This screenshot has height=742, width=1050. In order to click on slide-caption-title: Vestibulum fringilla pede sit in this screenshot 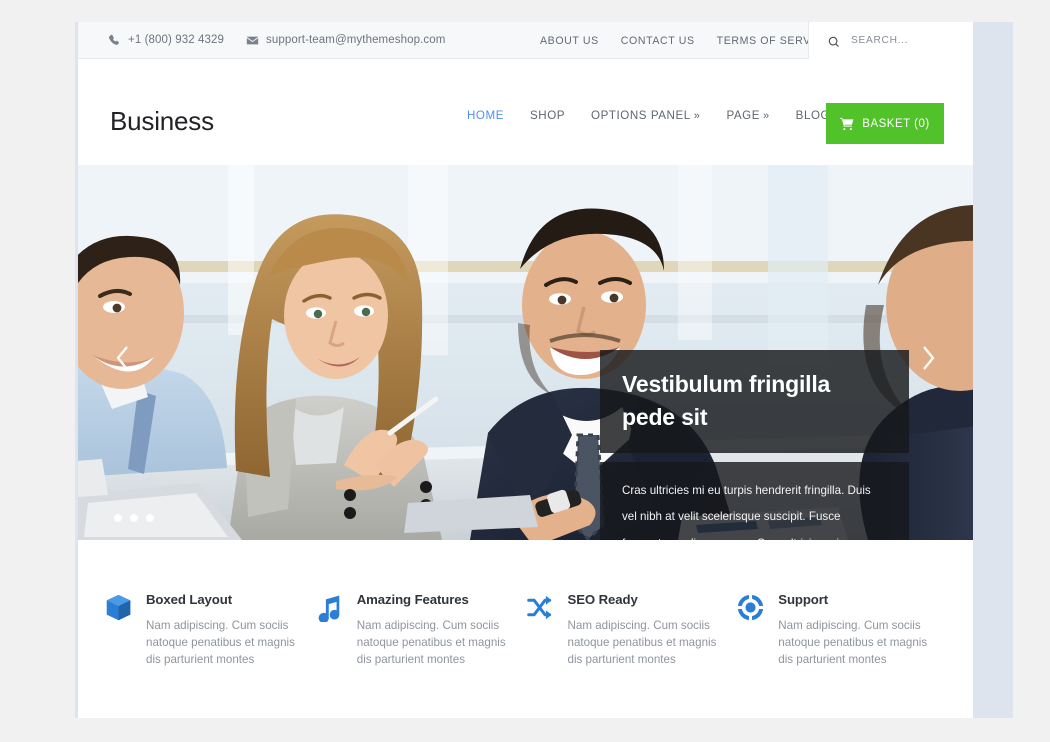, I will do `click(726, 400)`.